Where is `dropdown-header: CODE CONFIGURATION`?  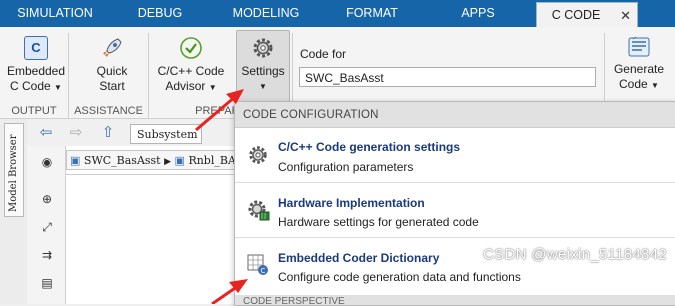 dropdown-header: CODE CONFIGURATION is located at coordinates (455, 115).